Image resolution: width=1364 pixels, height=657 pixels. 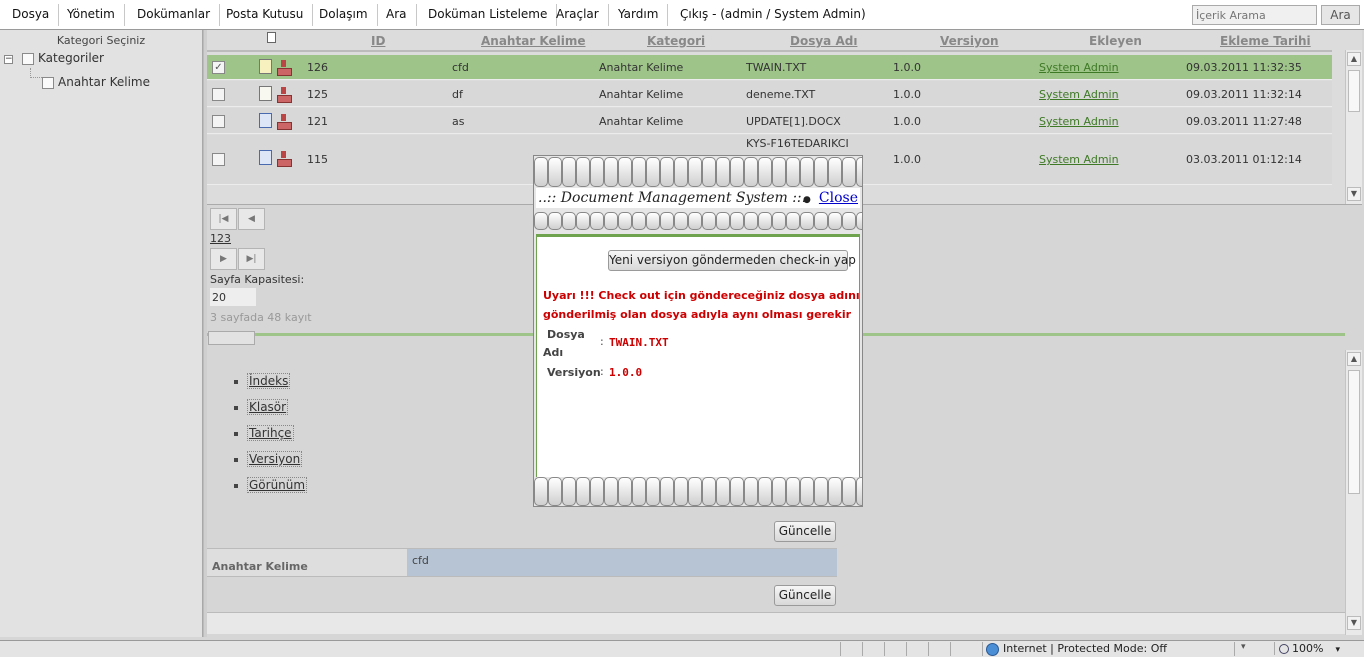 I want to click on prev-page-button: ◀, so click(x=251, y=219).